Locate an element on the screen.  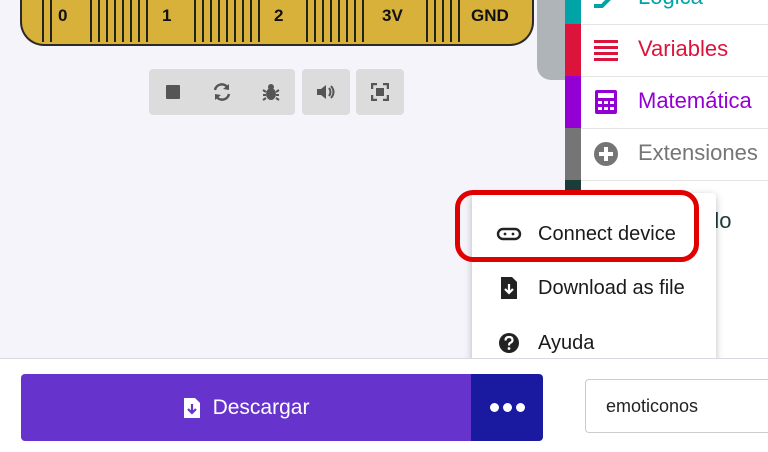
category-label: Variables is located at coordinates (683, 48).